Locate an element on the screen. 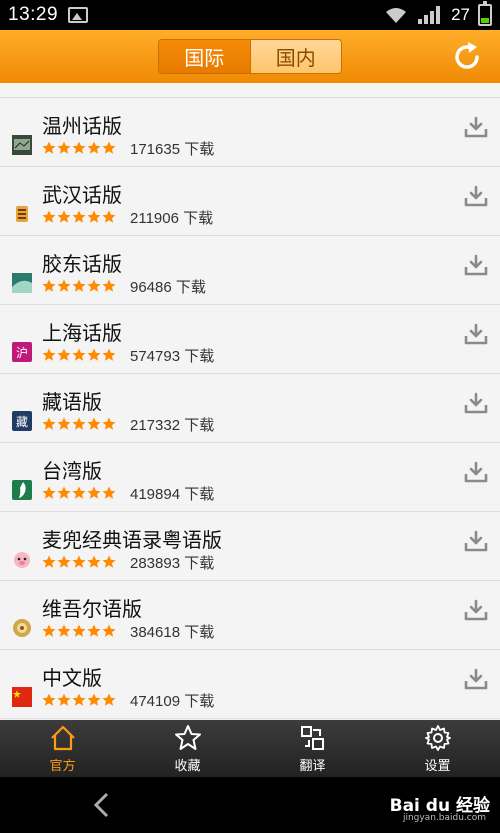 Image resolution: width=500 pixels, height=833 pixels. list-item: 武汉话版 211906 下载 is located at coordinates (250, 201).